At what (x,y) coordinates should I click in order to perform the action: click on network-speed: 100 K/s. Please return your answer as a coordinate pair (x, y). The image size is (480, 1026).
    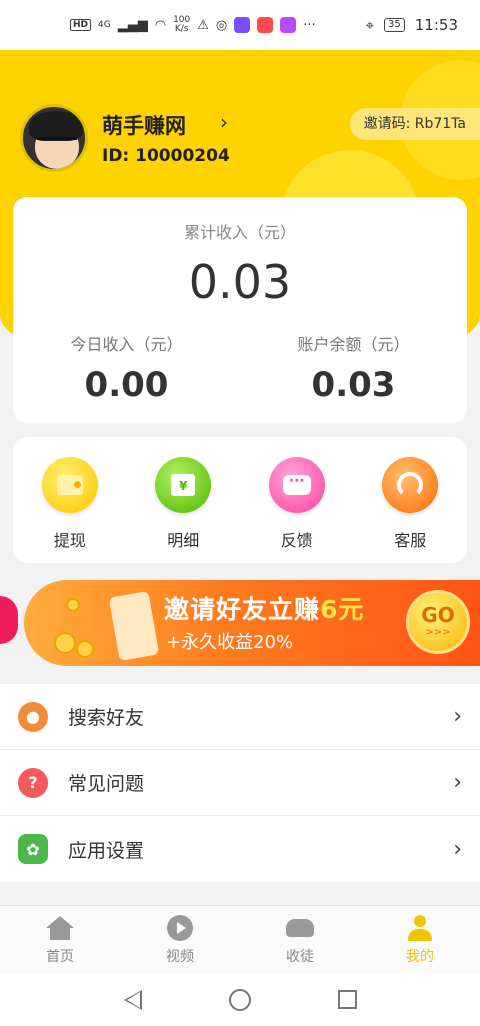
    Looking at the image, I should click on (181, 25).